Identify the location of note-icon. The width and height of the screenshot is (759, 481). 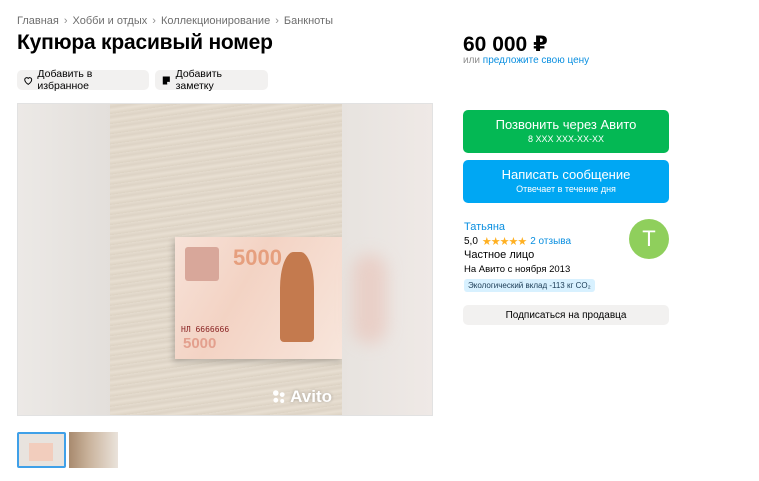
(166, 80).